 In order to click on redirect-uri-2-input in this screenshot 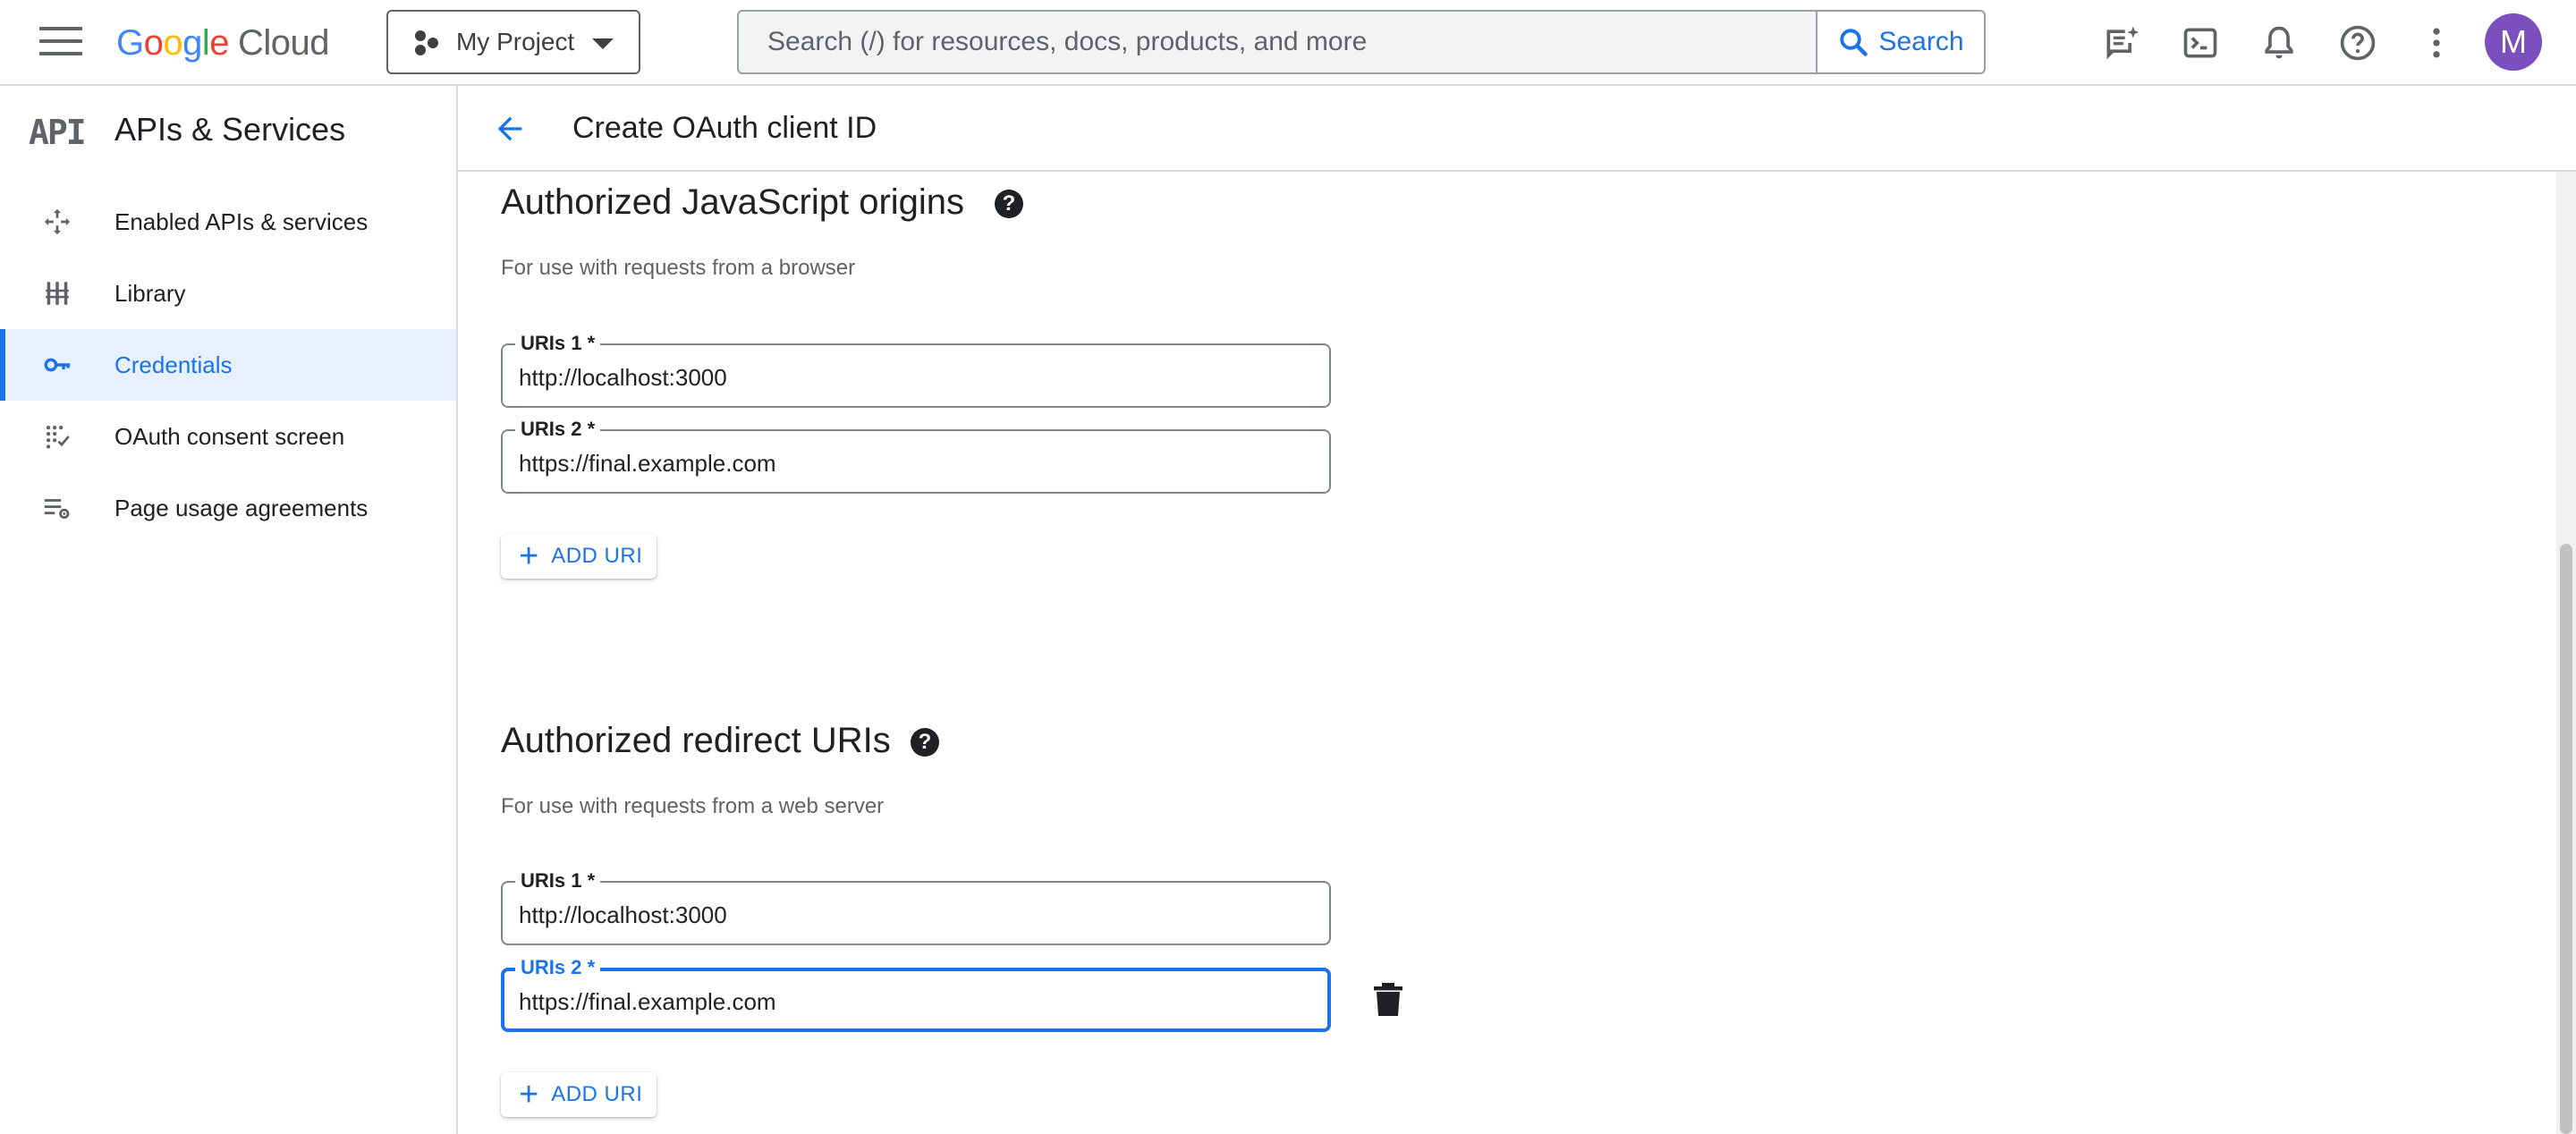, I will do `click(912, 1002)`.